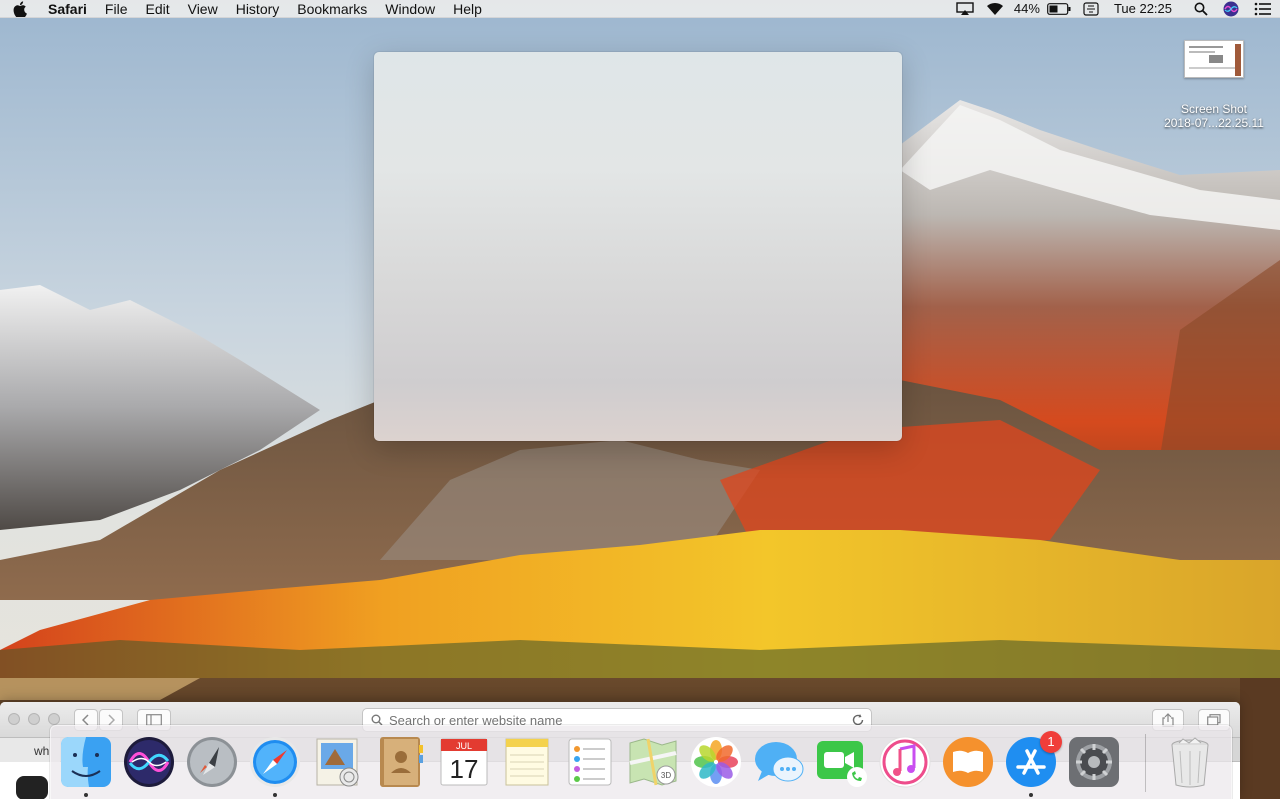  Describe the element at coordinates (42, 751) in the screenshot. I see `safari-tab-label: wh` at that location.